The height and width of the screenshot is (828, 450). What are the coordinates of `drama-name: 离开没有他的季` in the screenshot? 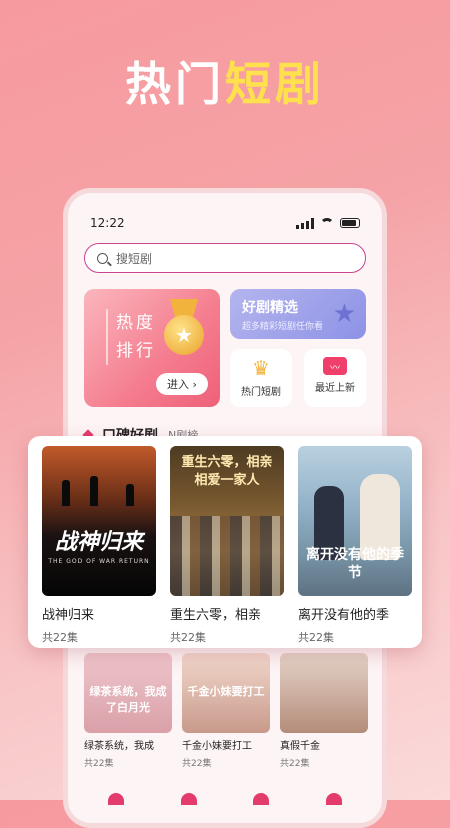 It's located at (344, 615).